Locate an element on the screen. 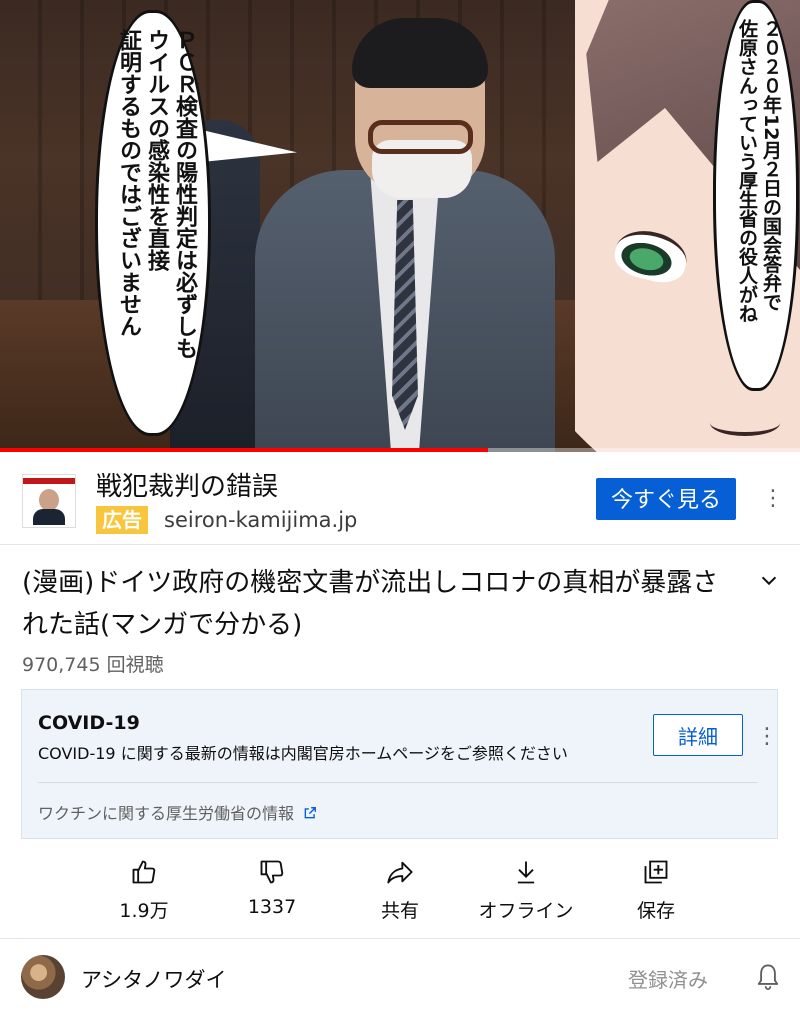  share-label: 共有 is located at coordinates (399, 911).